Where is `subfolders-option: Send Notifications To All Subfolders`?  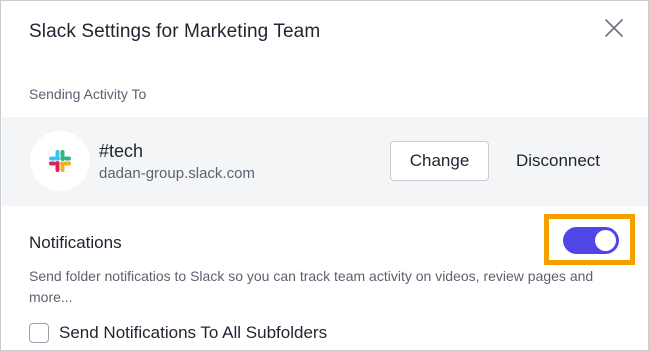 subfolders-option: Send Notifications To All Subfolders is located at coordinates (178, 333).